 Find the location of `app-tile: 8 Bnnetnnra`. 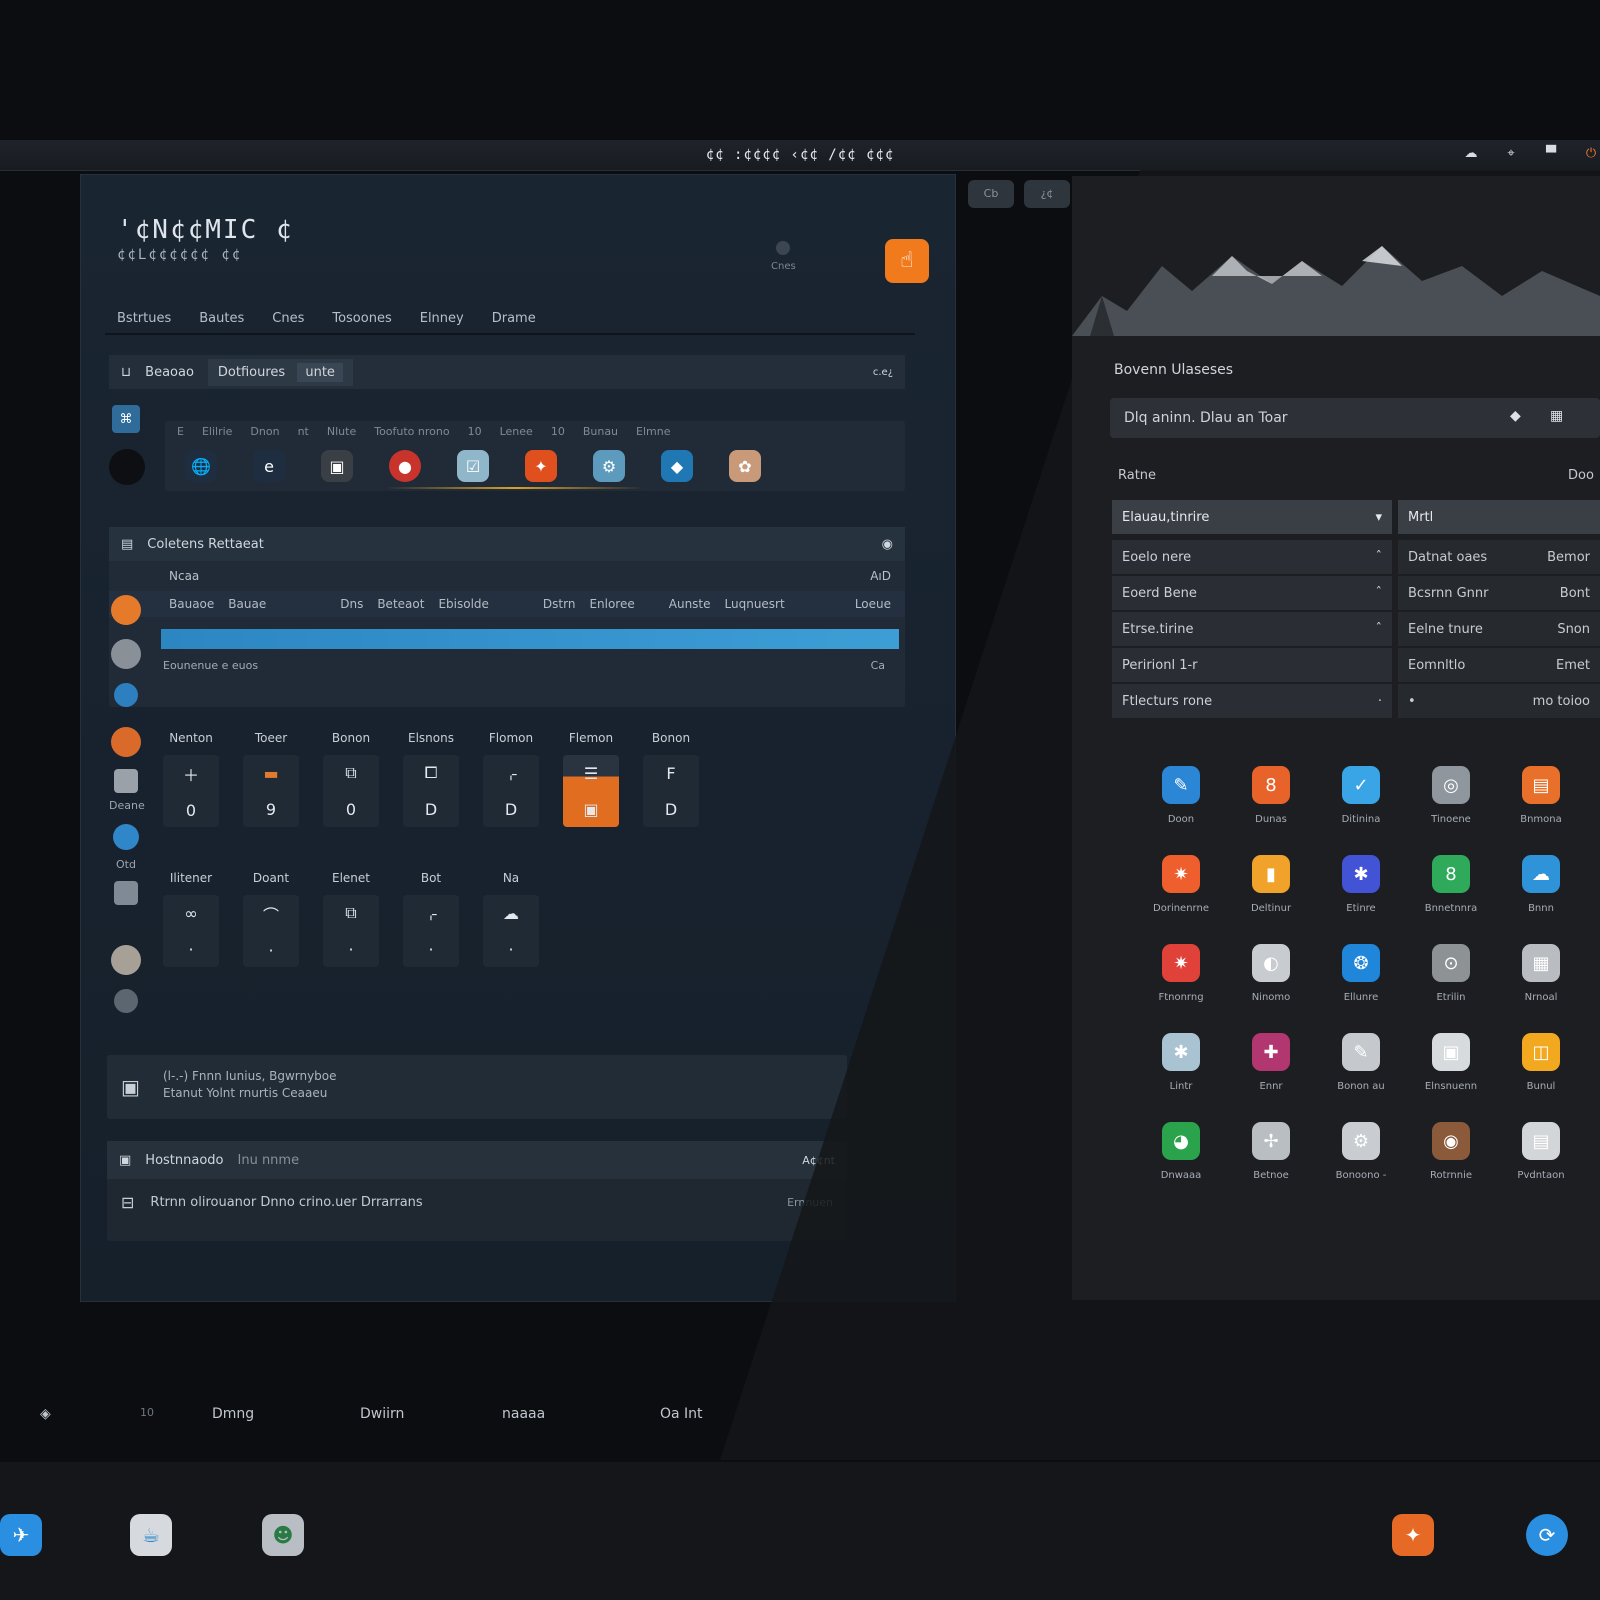

app-tile: 8 Bnnetnnra is located at coordinates (1451, 884).